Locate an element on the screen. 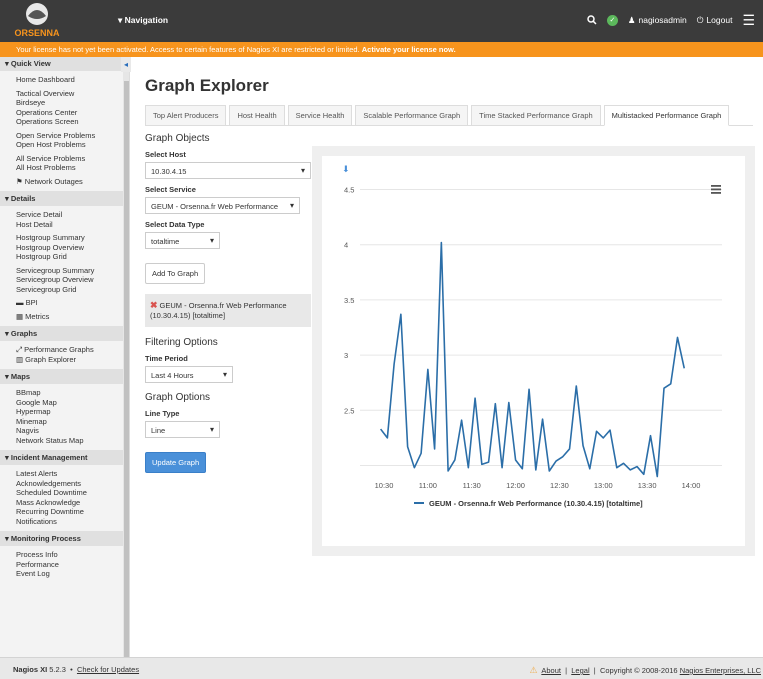 The image size is (763, 679). about-link: About is located at coordinates (551, 670).